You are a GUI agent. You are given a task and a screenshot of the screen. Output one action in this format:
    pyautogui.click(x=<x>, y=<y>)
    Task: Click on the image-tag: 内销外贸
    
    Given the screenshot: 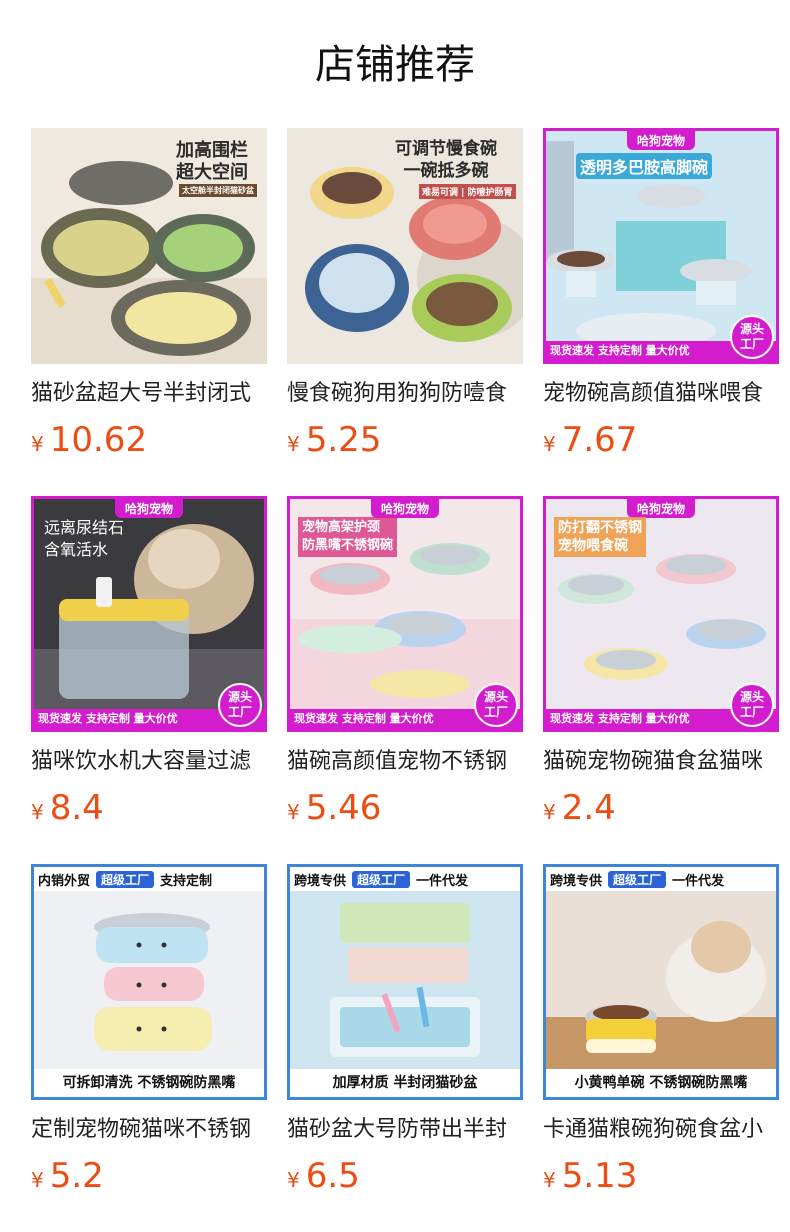 What is the action you would take?
    pyautogui.click(x=64, y=881)
    